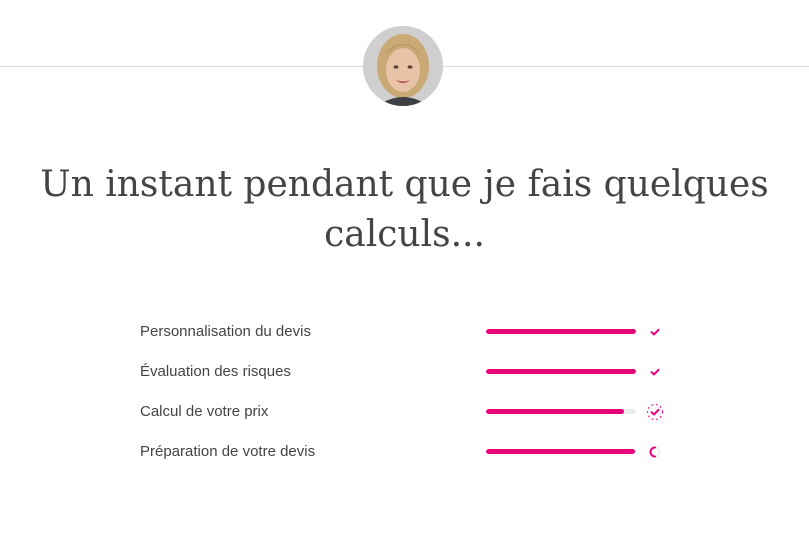 The width and height of the screenshot is (809, 535). Describe the element at coordinates (204, 411) in the screenshot. I see `step-label: Calcul de votre prix` at that location.